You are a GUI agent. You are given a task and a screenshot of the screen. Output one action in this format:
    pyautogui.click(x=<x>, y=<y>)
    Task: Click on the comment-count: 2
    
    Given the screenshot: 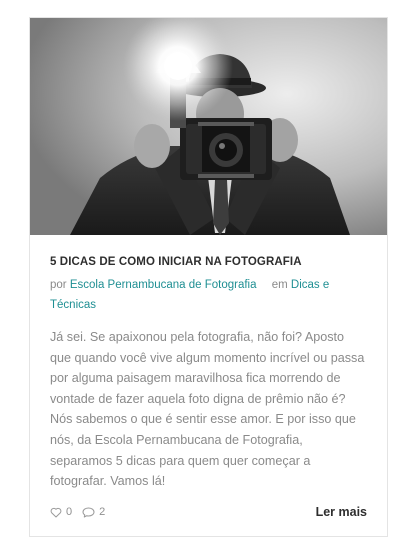 What is the action you would take?
    pyautogui.click(x=102, y=512)
    